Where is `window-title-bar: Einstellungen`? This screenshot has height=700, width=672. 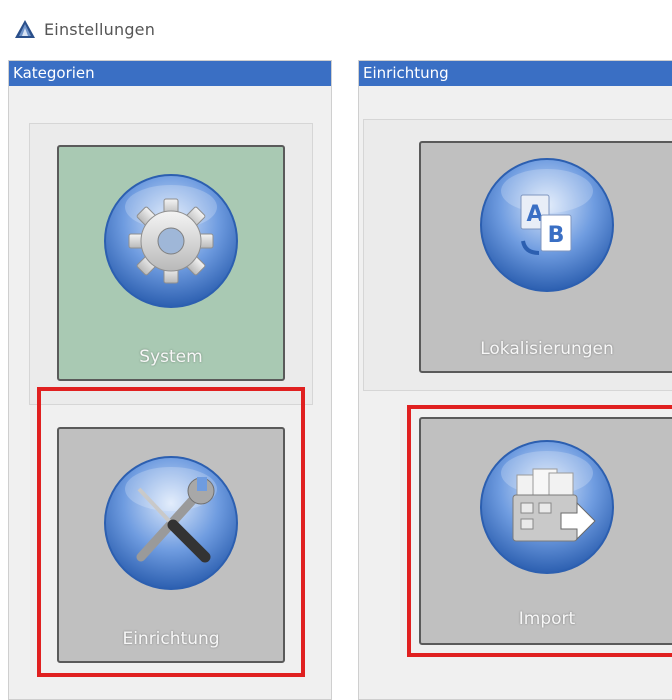 window-title-bar: Einstellungen is located at coordinates (84, 29).